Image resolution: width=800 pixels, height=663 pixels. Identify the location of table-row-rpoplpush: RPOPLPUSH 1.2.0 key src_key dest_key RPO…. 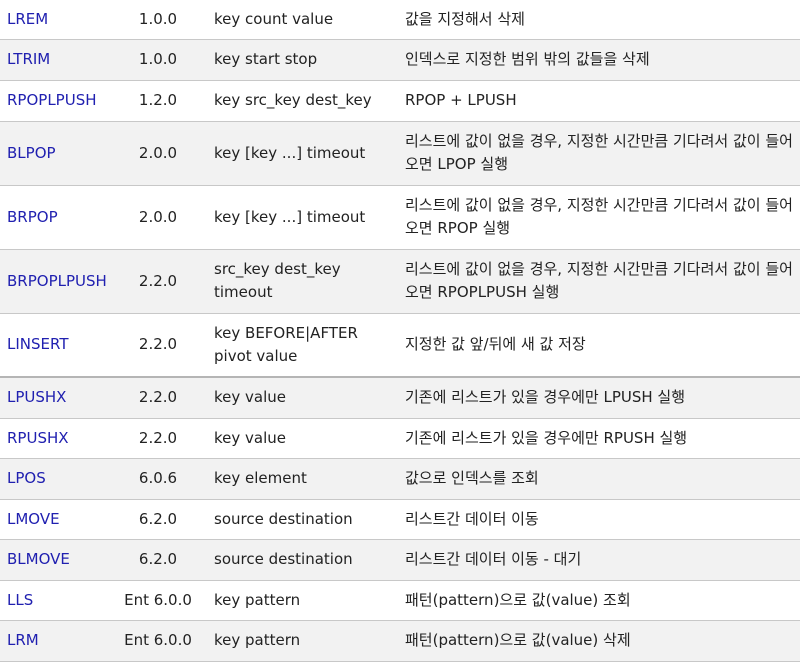
(400, 101).